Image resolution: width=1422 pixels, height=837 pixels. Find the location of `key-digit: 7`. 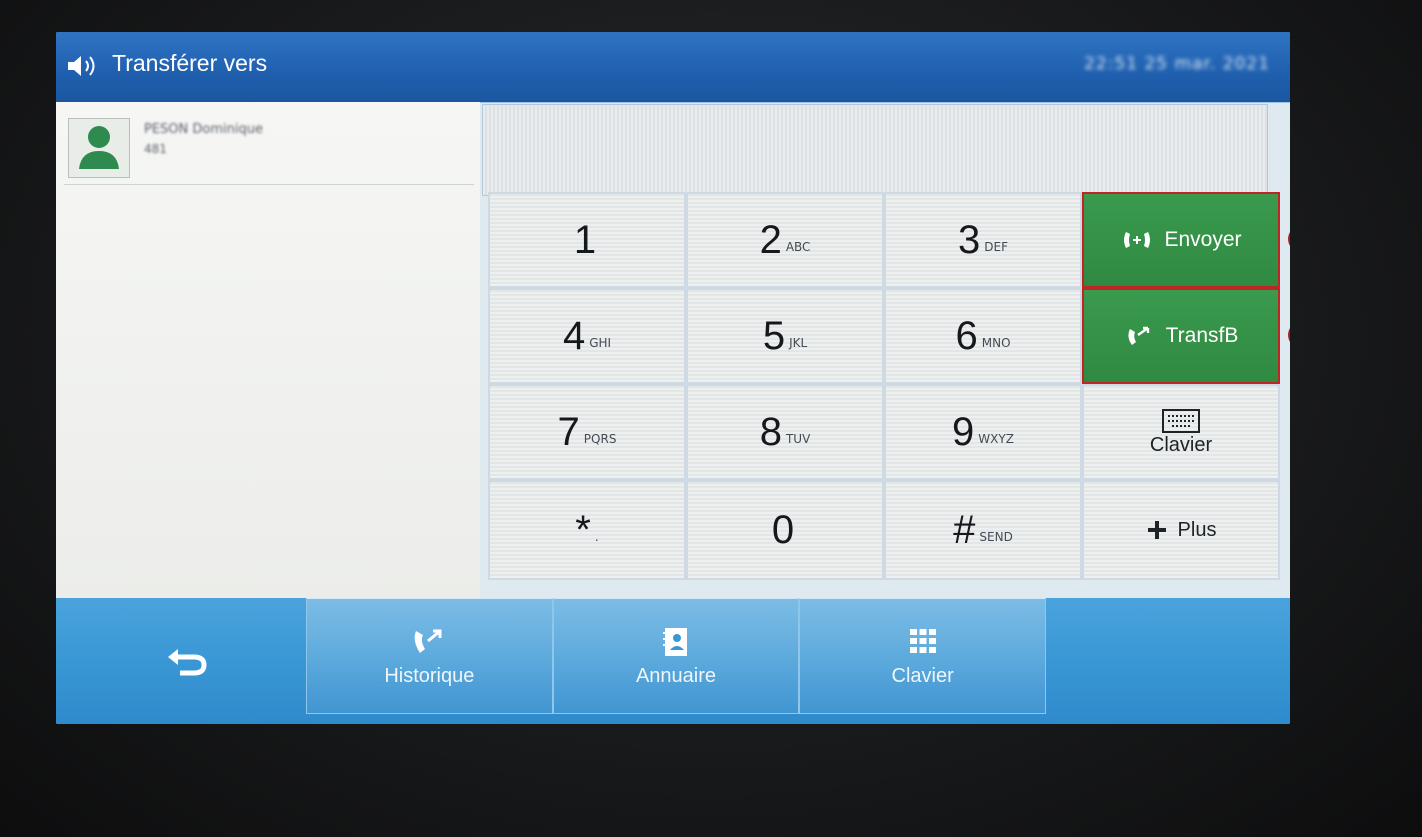

key-digit: 7 is located at coordinates (568, 431).